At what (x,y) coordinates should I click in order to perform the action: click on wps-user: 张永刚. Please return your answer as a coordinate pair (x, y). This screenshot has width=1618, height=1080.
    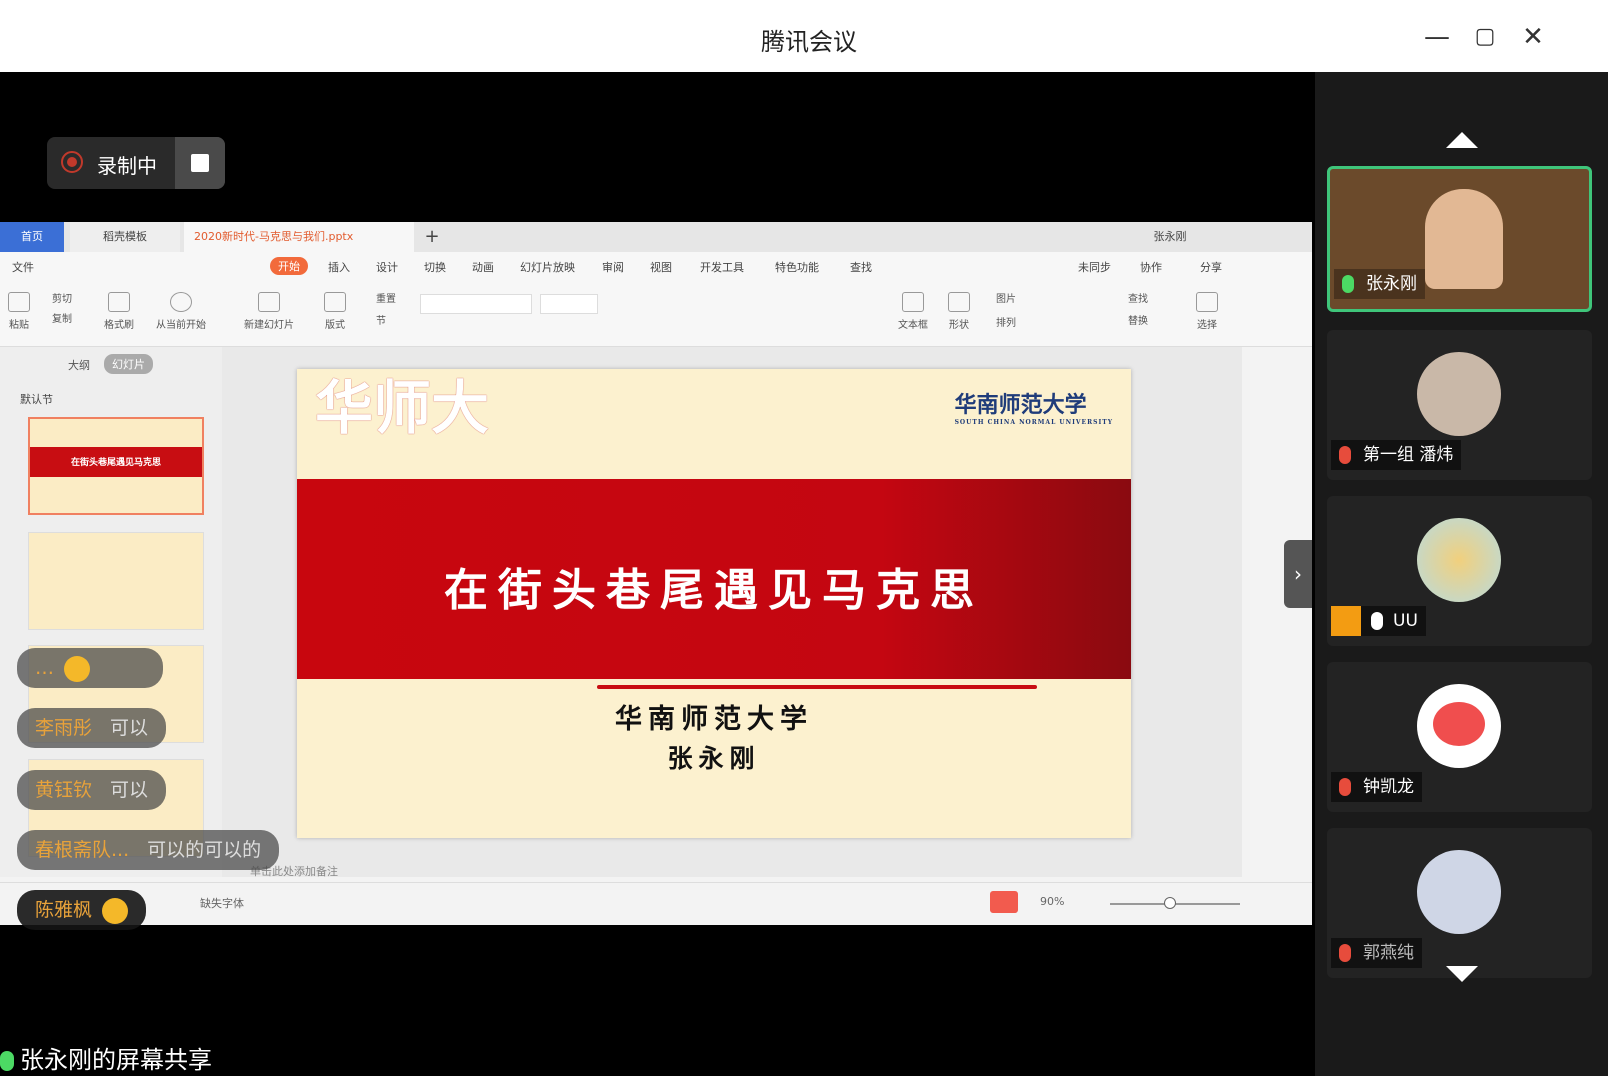
    Looking at the image, I should click on (1170, 236).